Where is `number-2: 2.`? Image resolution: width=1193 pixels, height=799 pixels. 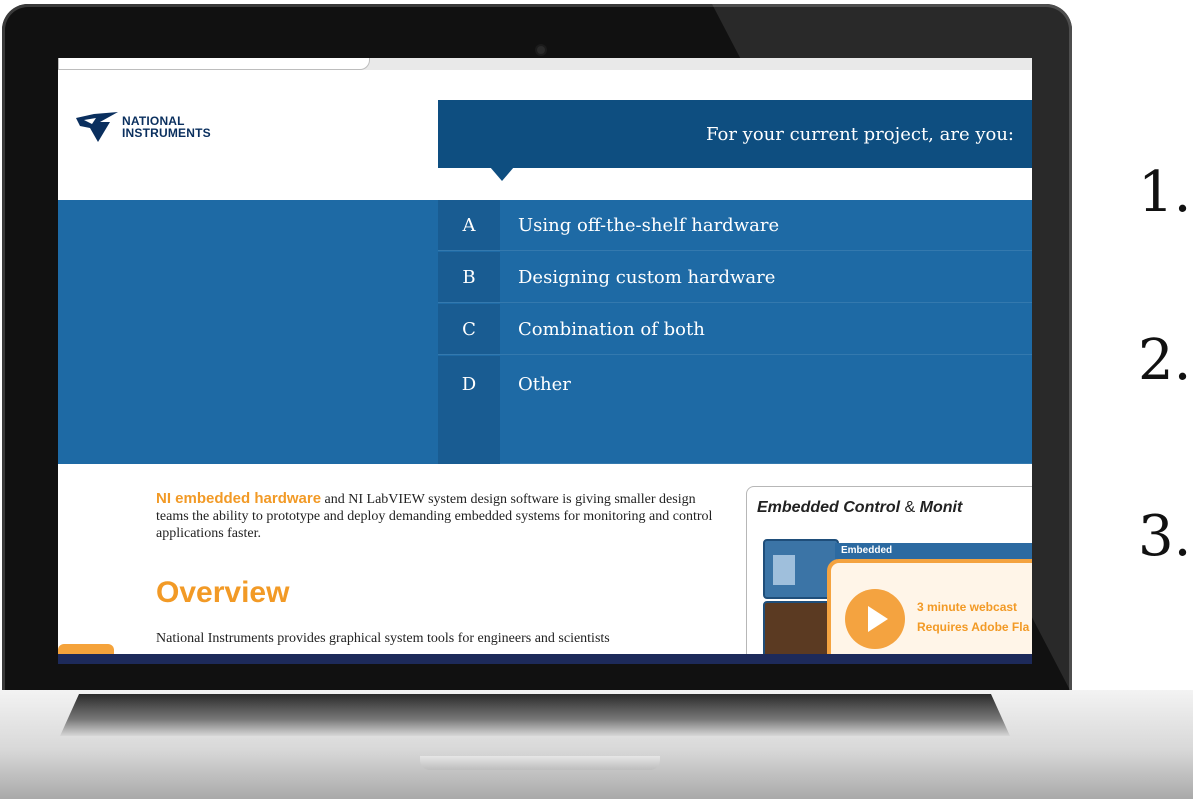 number-2: 2. is located at coordinates (1165, 360).